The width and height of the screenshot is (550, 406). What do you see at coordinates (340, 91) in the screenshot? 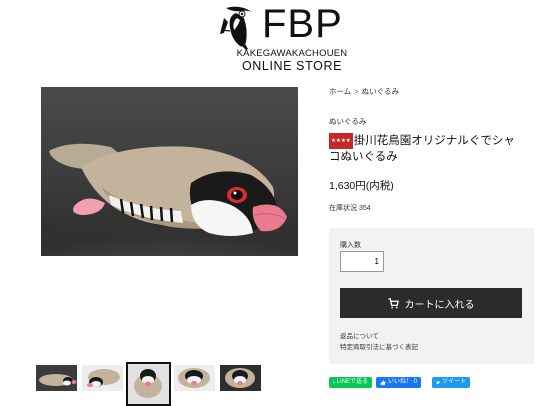
I see `breadcrumb-home-link: ホーム` at bounding box center [340, 91].